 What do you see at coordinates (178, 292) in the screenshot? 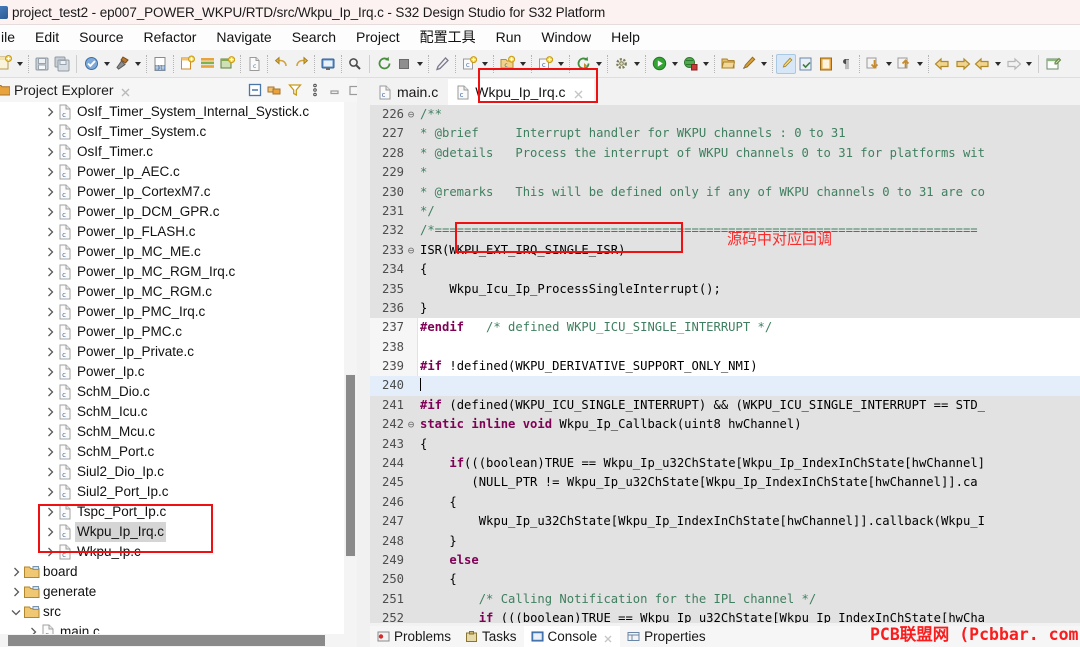
I see `tree-item: c Power_Ip_MC_RGM.c` at bounding box center [178, 292].